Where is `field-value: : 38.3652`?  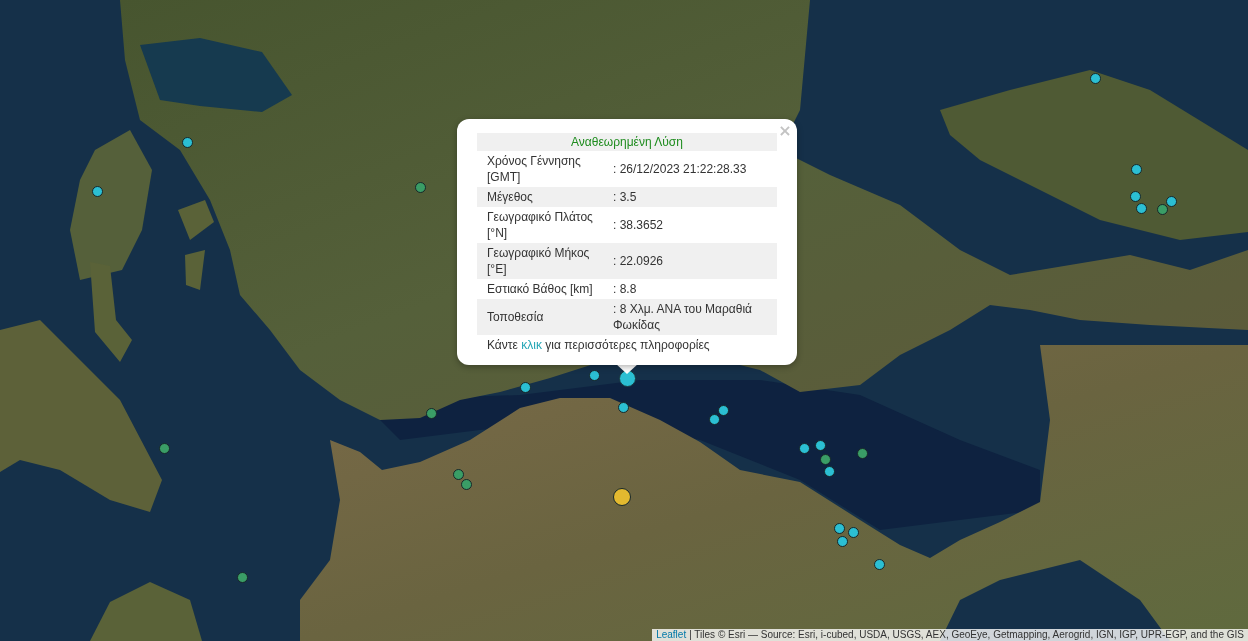
field-value: : 38.3652 is located at coordinates (638, 225).